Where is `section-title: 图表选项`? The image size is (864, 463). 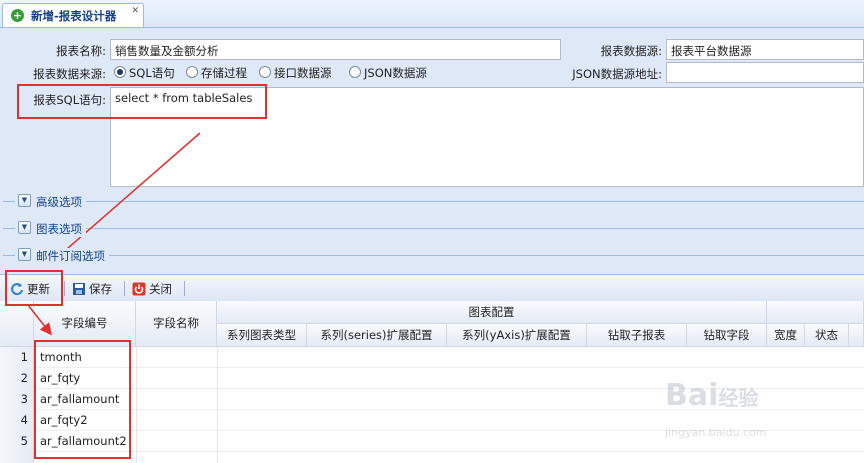 section-title: 图表选项 is located at coordinates (61, 229).